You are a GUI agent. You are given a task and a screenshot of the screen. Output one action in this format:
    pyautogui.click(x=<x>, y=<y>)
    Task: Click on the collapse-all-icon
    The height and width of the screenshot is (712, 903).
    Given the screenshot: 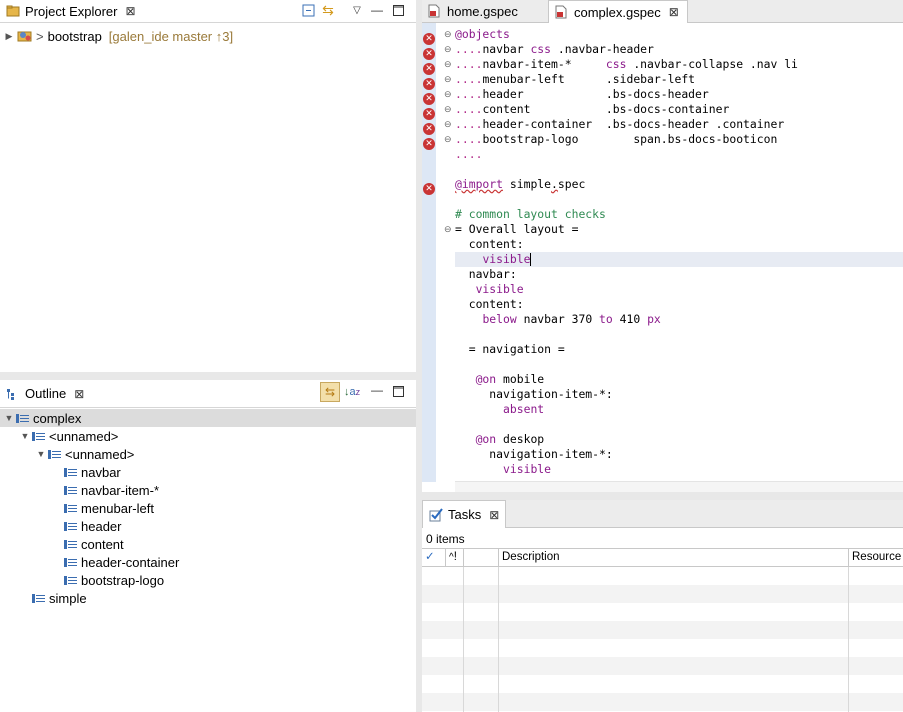 What is the action you would take?
    pyautogui.click(x=308, y=10)
    